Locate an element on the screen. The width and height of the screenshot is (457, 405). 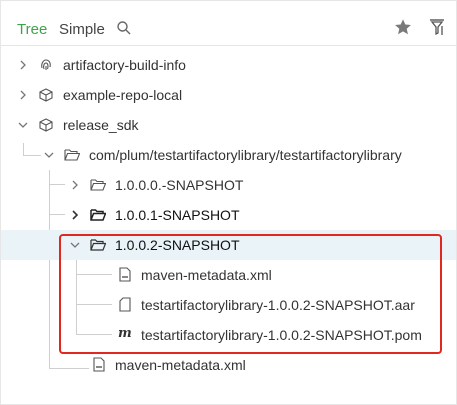
tab-tree: Tree is located at coordinates (32, 29).